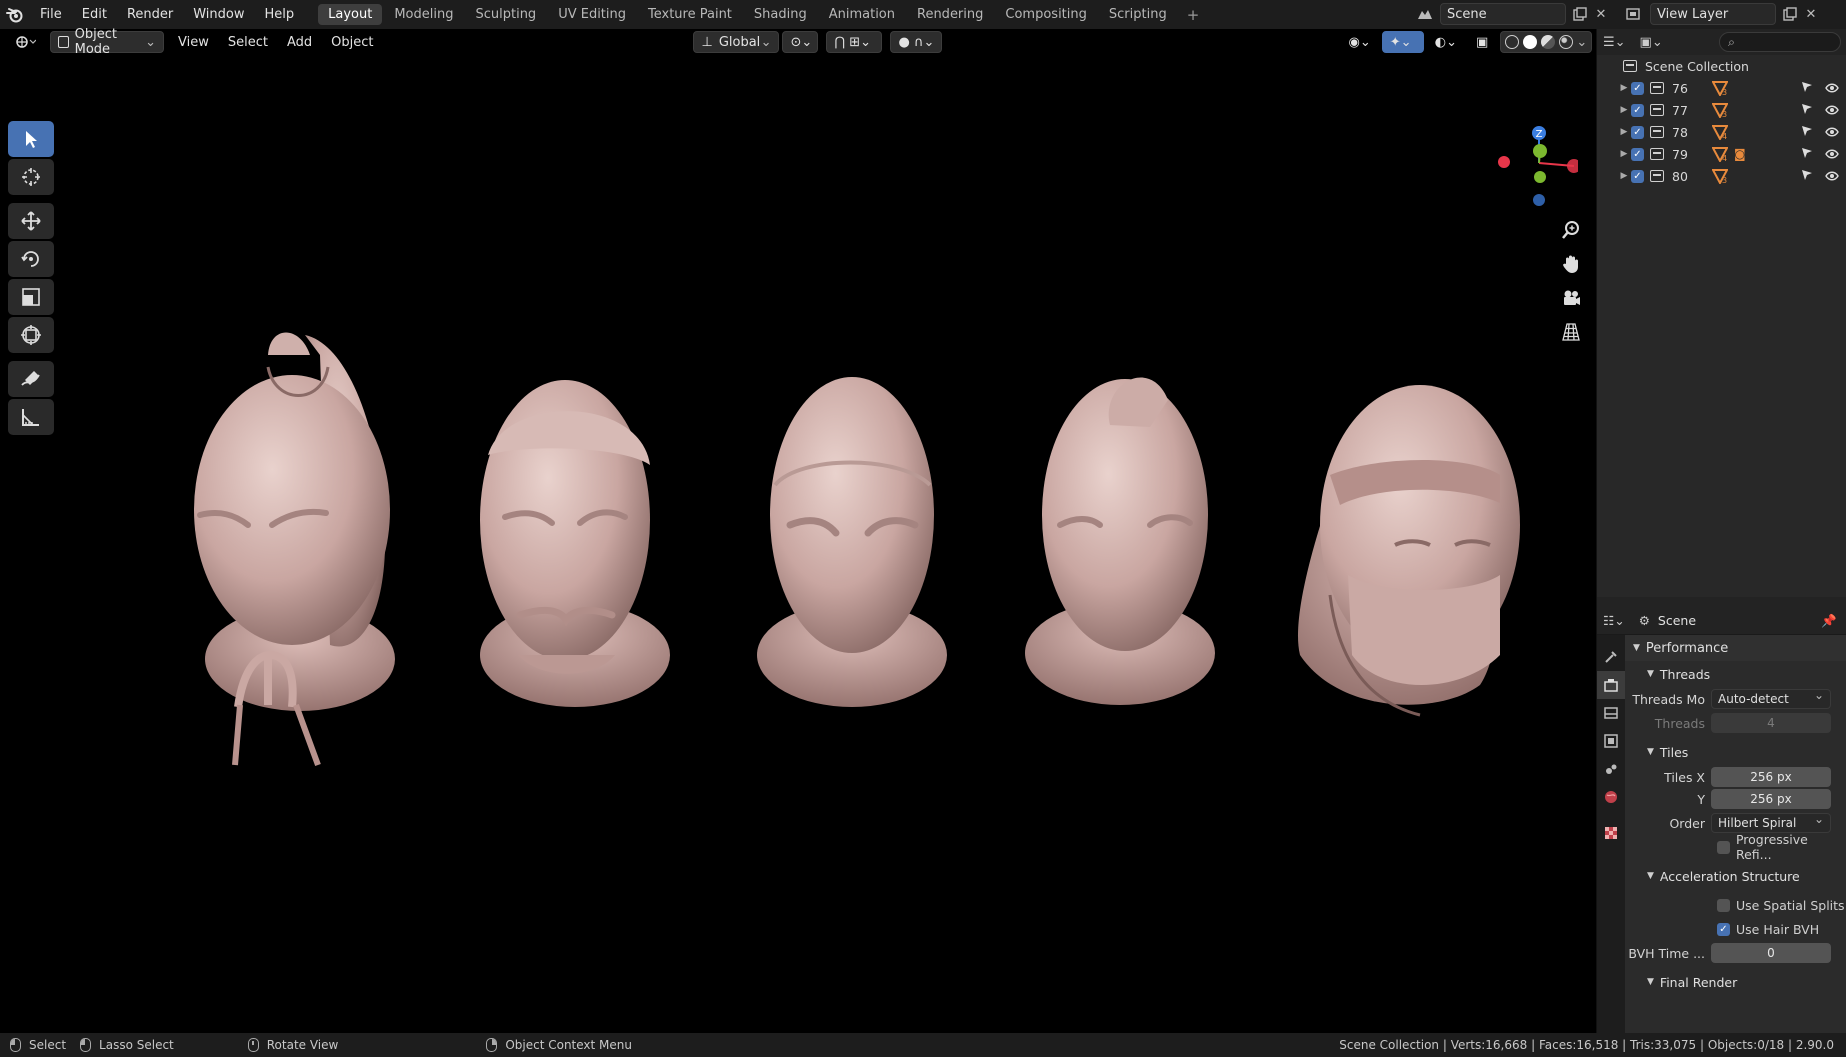 This screenshot has width=1846, height=1057. I want to click on hair-bvh-row: ✓ Use Hair BVH, so click(1735, 929).